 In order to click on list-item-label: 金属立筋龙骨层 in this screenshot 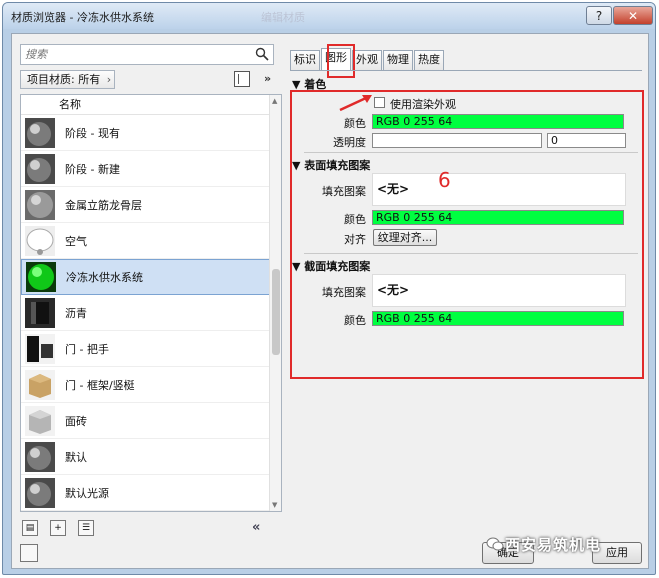, I will do `click(103, 205)`.